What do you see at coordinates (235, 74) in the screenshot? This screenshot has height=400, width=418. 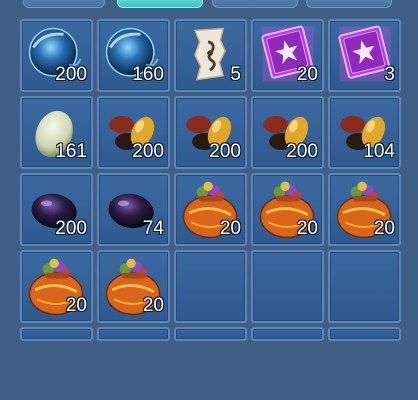 I see `item-count: 5` at bounding box center [235, 74].